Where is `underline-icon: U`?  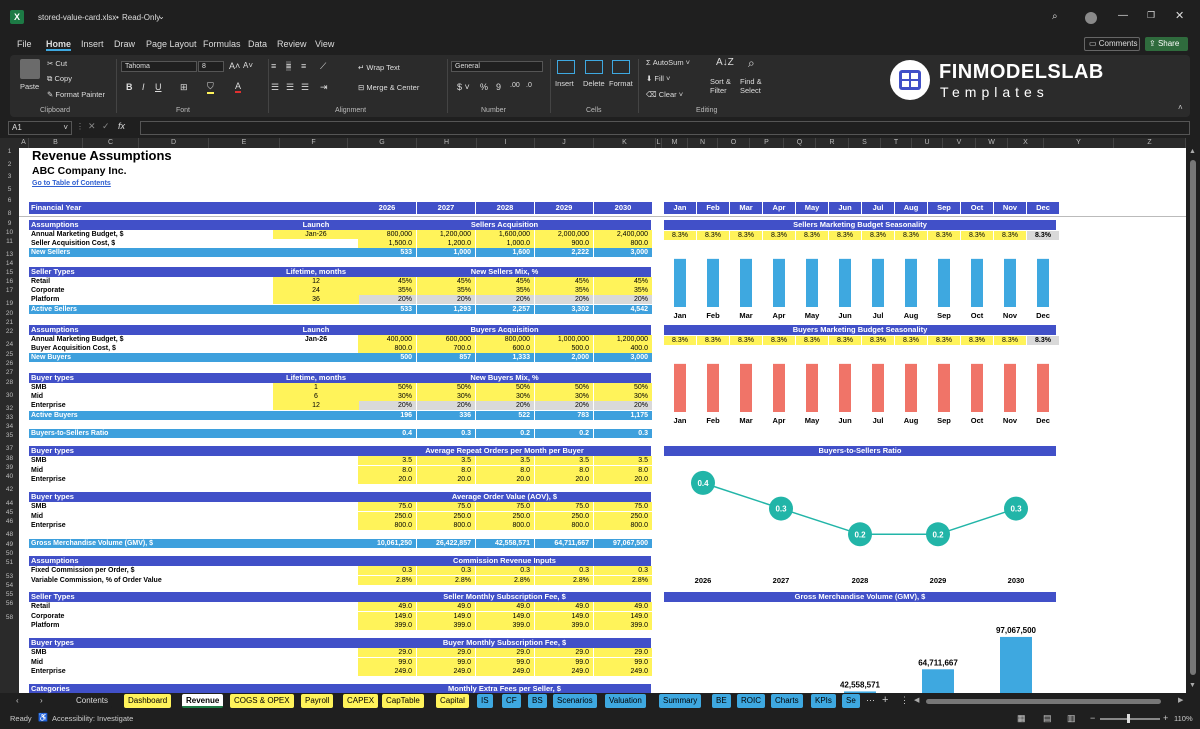
underline-icon: U is located at coordinates (158, 87).